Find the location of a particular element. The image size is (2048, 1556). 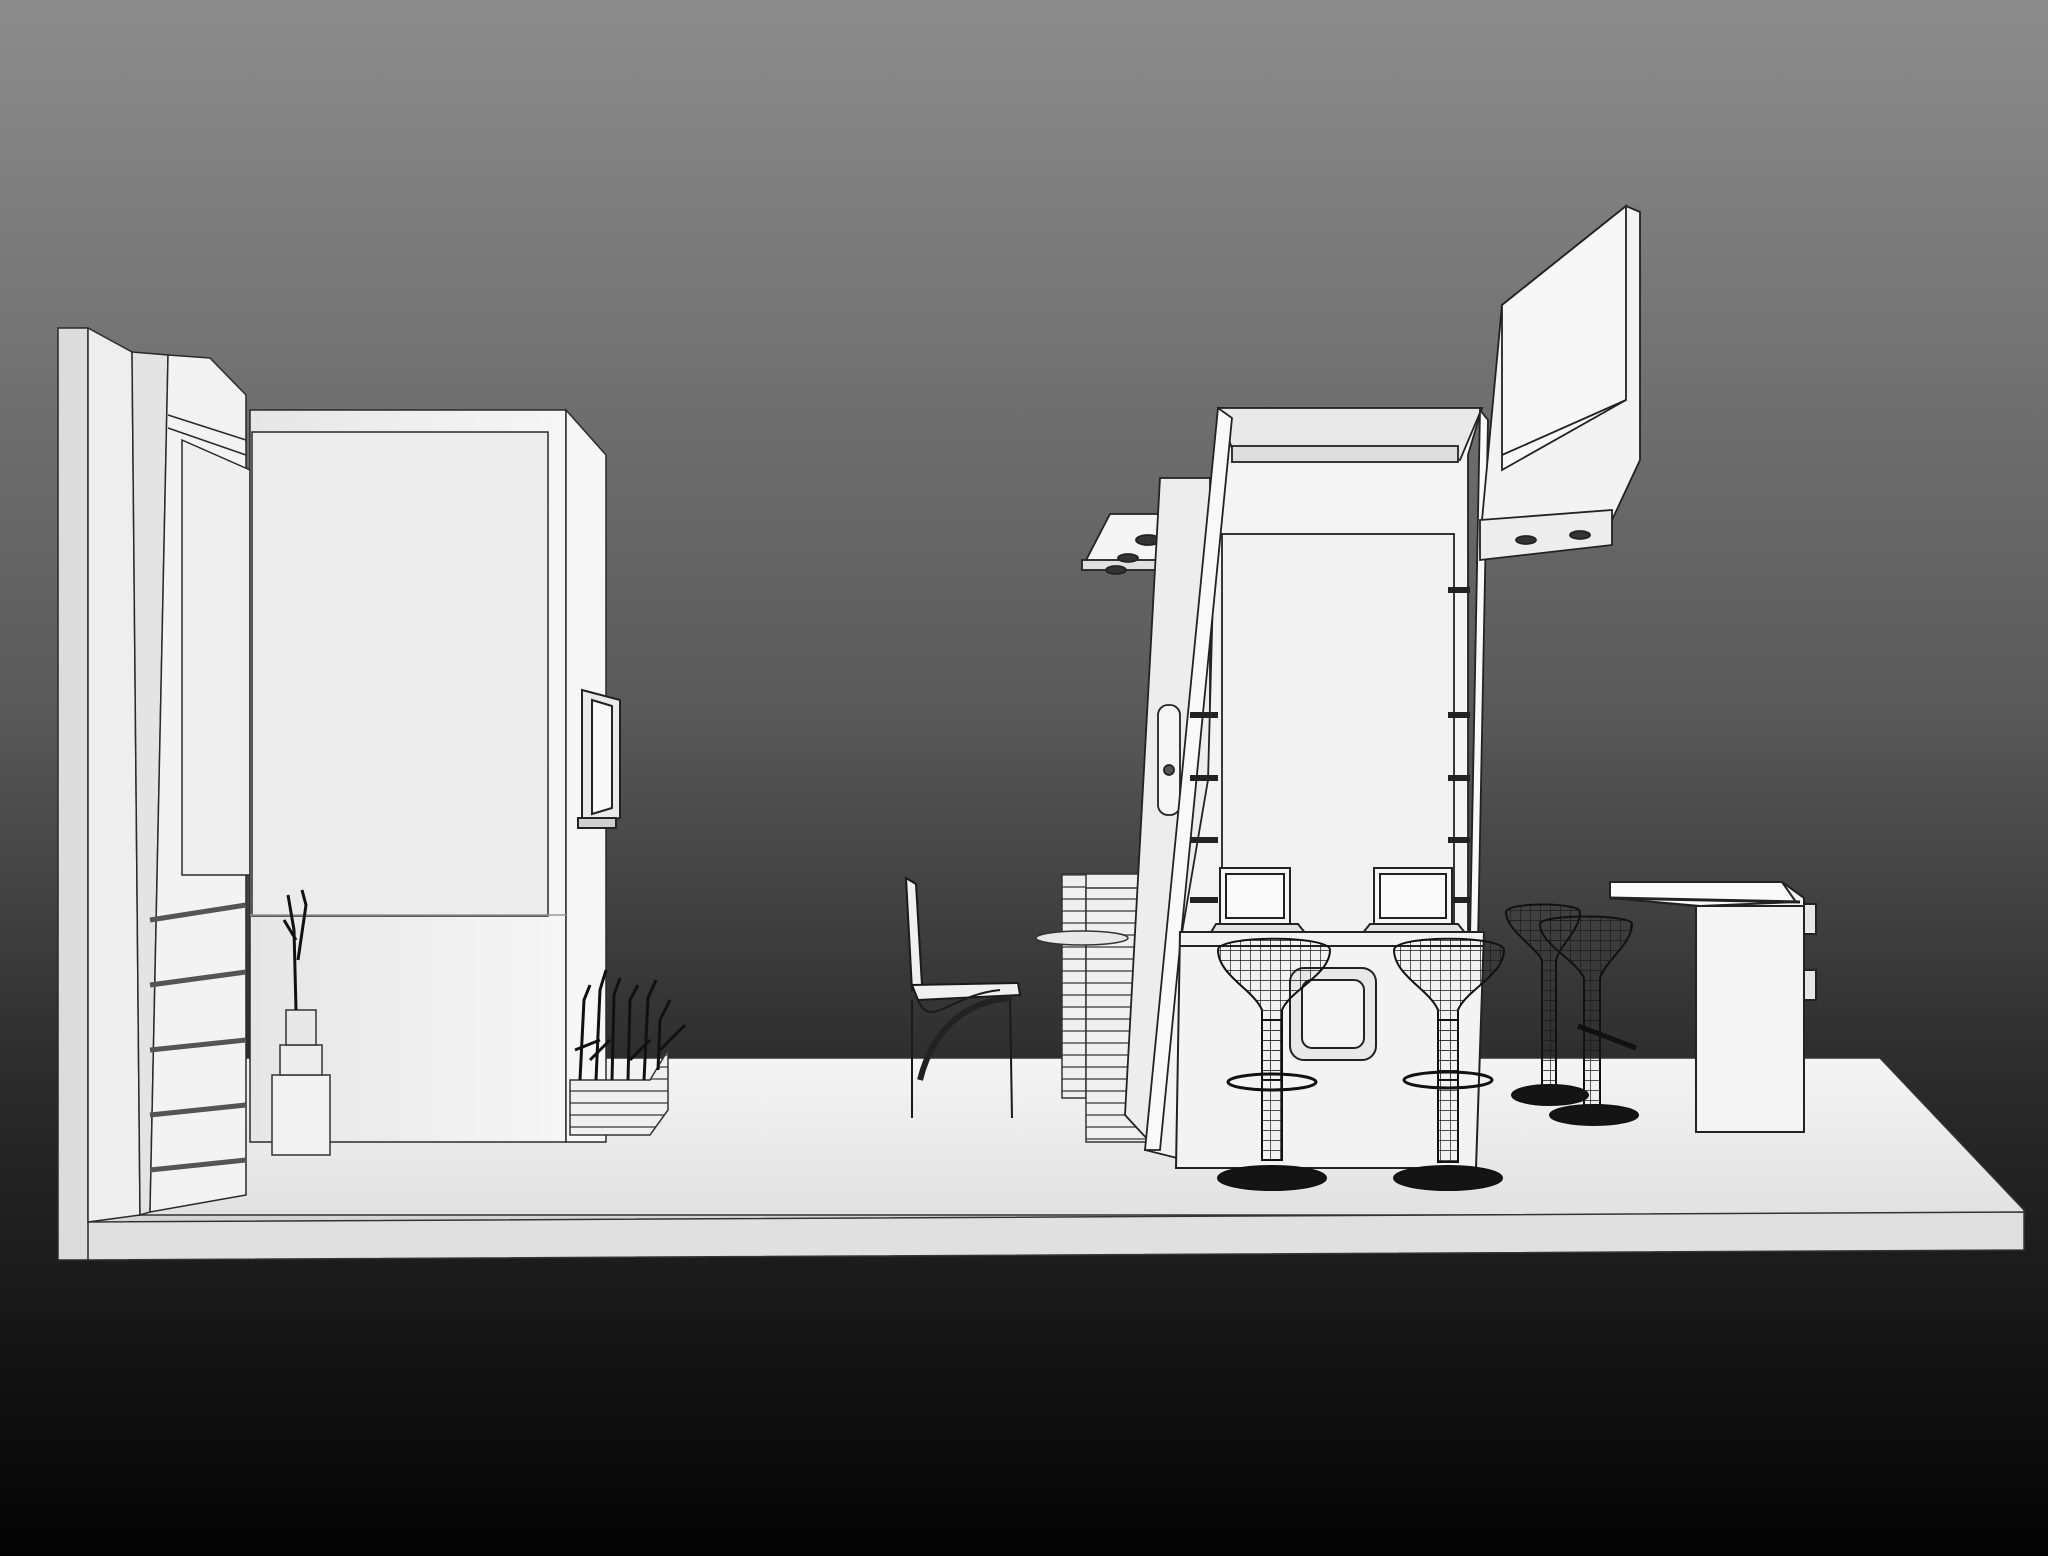

left-wall is located at coordinates (154, 793).